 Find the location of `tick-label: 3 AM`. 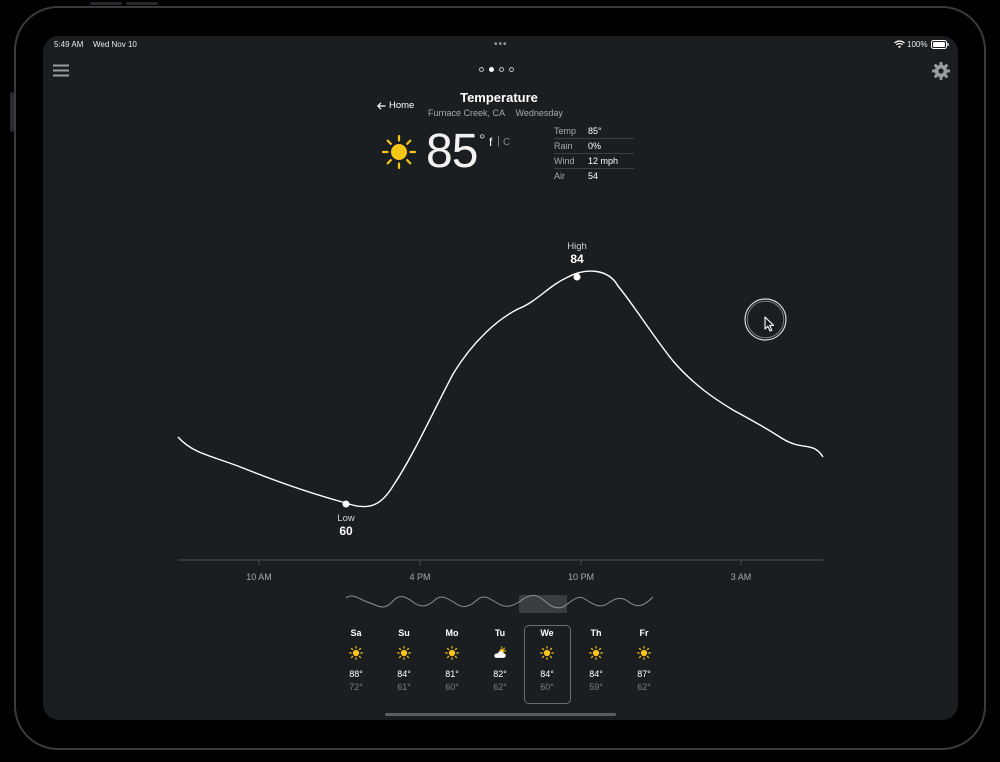

tick-label: 3 AM is located at coordinates (741, 577).